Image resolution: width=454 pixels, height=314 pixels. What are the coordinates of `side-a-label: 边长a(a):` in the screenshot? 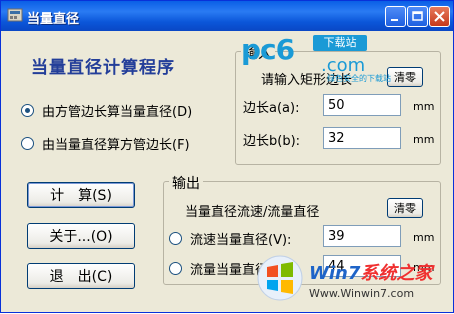 It's located at (271, 108).